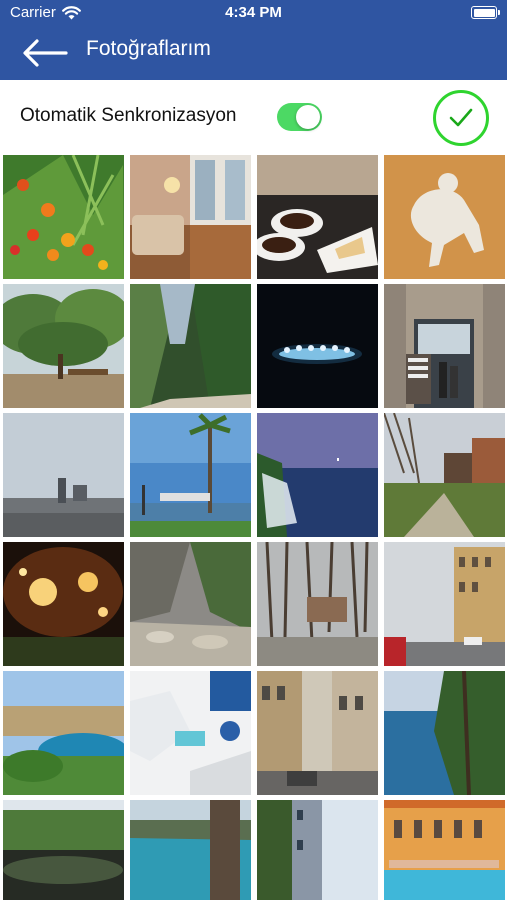  I want to click on back-button, so click(45, 53).